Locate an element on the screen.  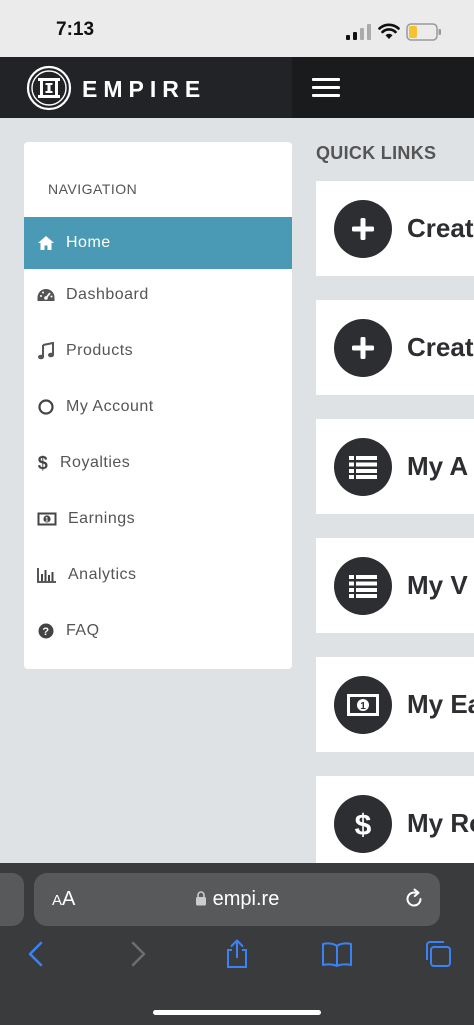
address-bar: AA empi.re is located at coordinates (237, 899).